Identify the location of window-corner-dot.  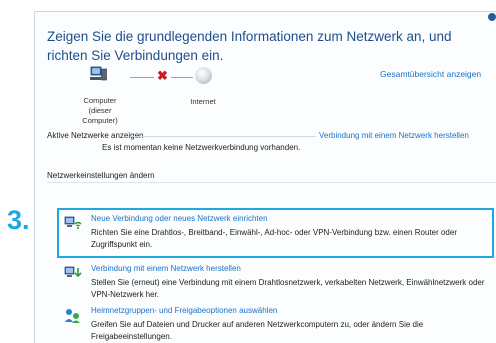
(492, 17).